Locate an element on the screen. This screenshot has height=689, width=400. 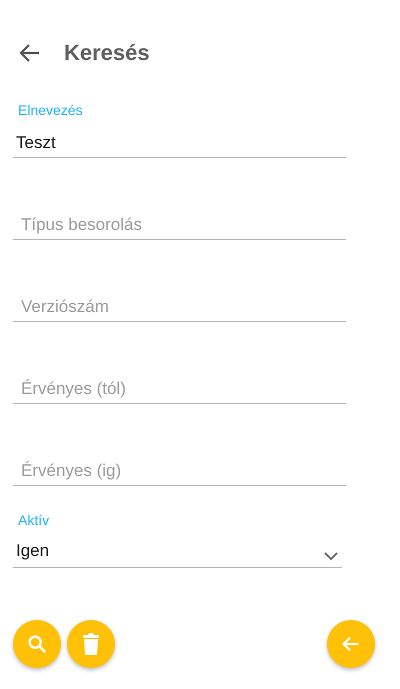
input-field: Érvényes (tól) is located at coordinates (179, 384).